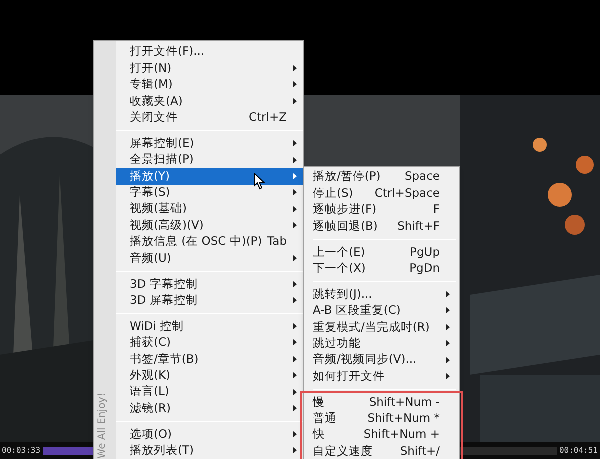 The width and height of the screenshot is (600, 459). What do you see at coordinates (216, 143) in the screenshot?
I see `menu-item: 屏幕控制(E)` at bounding box center [216, 143].